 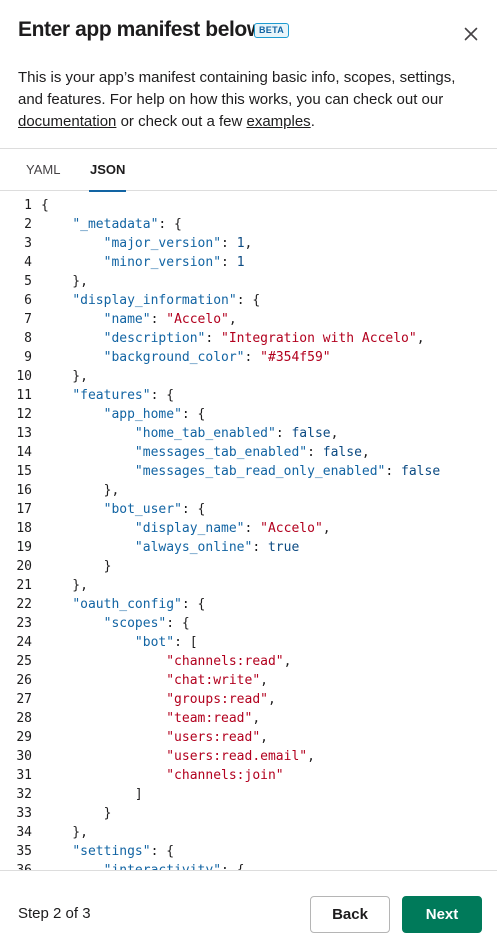 What do you see at coordinates (92, 794) in the screenshot?
I see `code-text: ]` at bounding box center [92, 794].